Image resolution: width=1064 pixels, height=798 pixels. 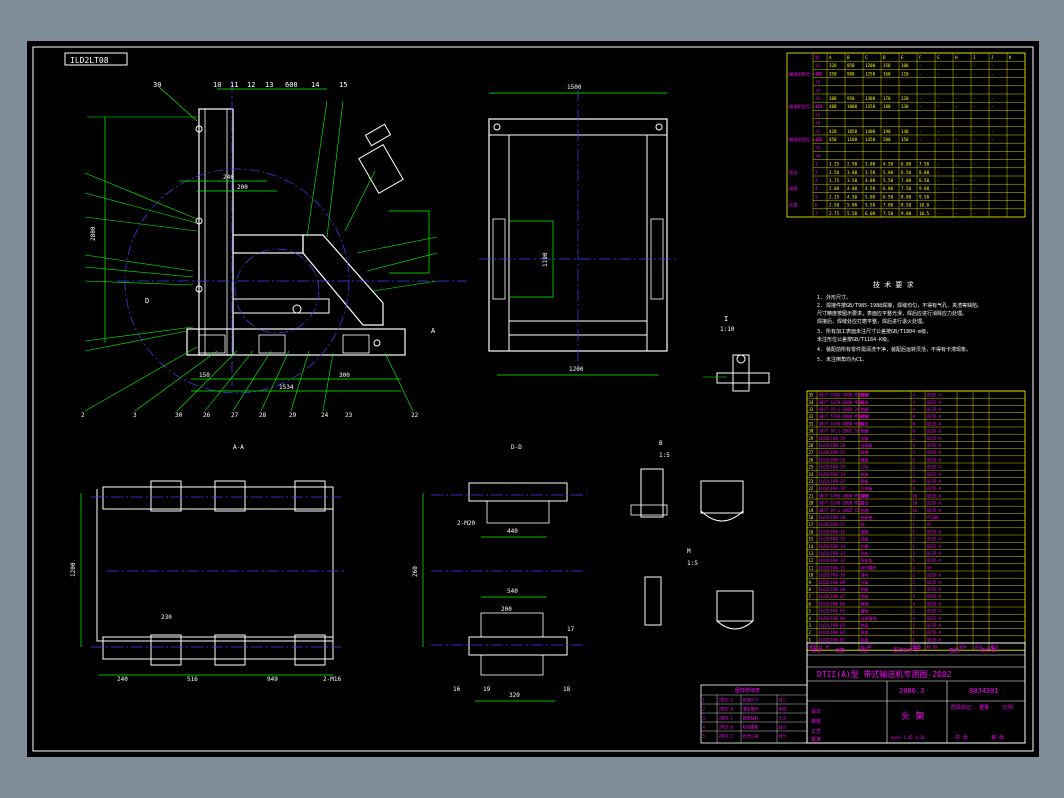 What do you see at coordinates (834, 297) in the screenshot?
I see `tech-item: 1. 外形尺寸。` at bounding box center [834, 297].